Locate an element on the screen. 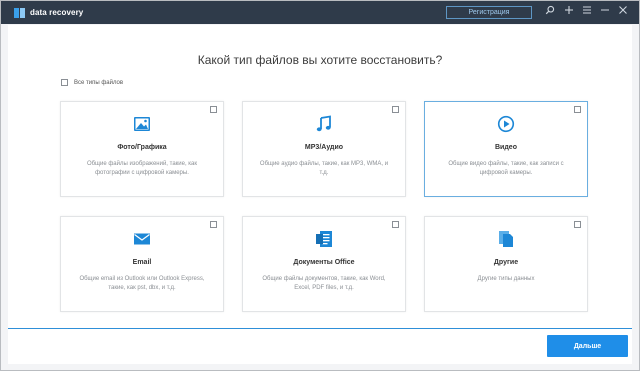  card-title: Документы Office is located at coordinates (324, 262).